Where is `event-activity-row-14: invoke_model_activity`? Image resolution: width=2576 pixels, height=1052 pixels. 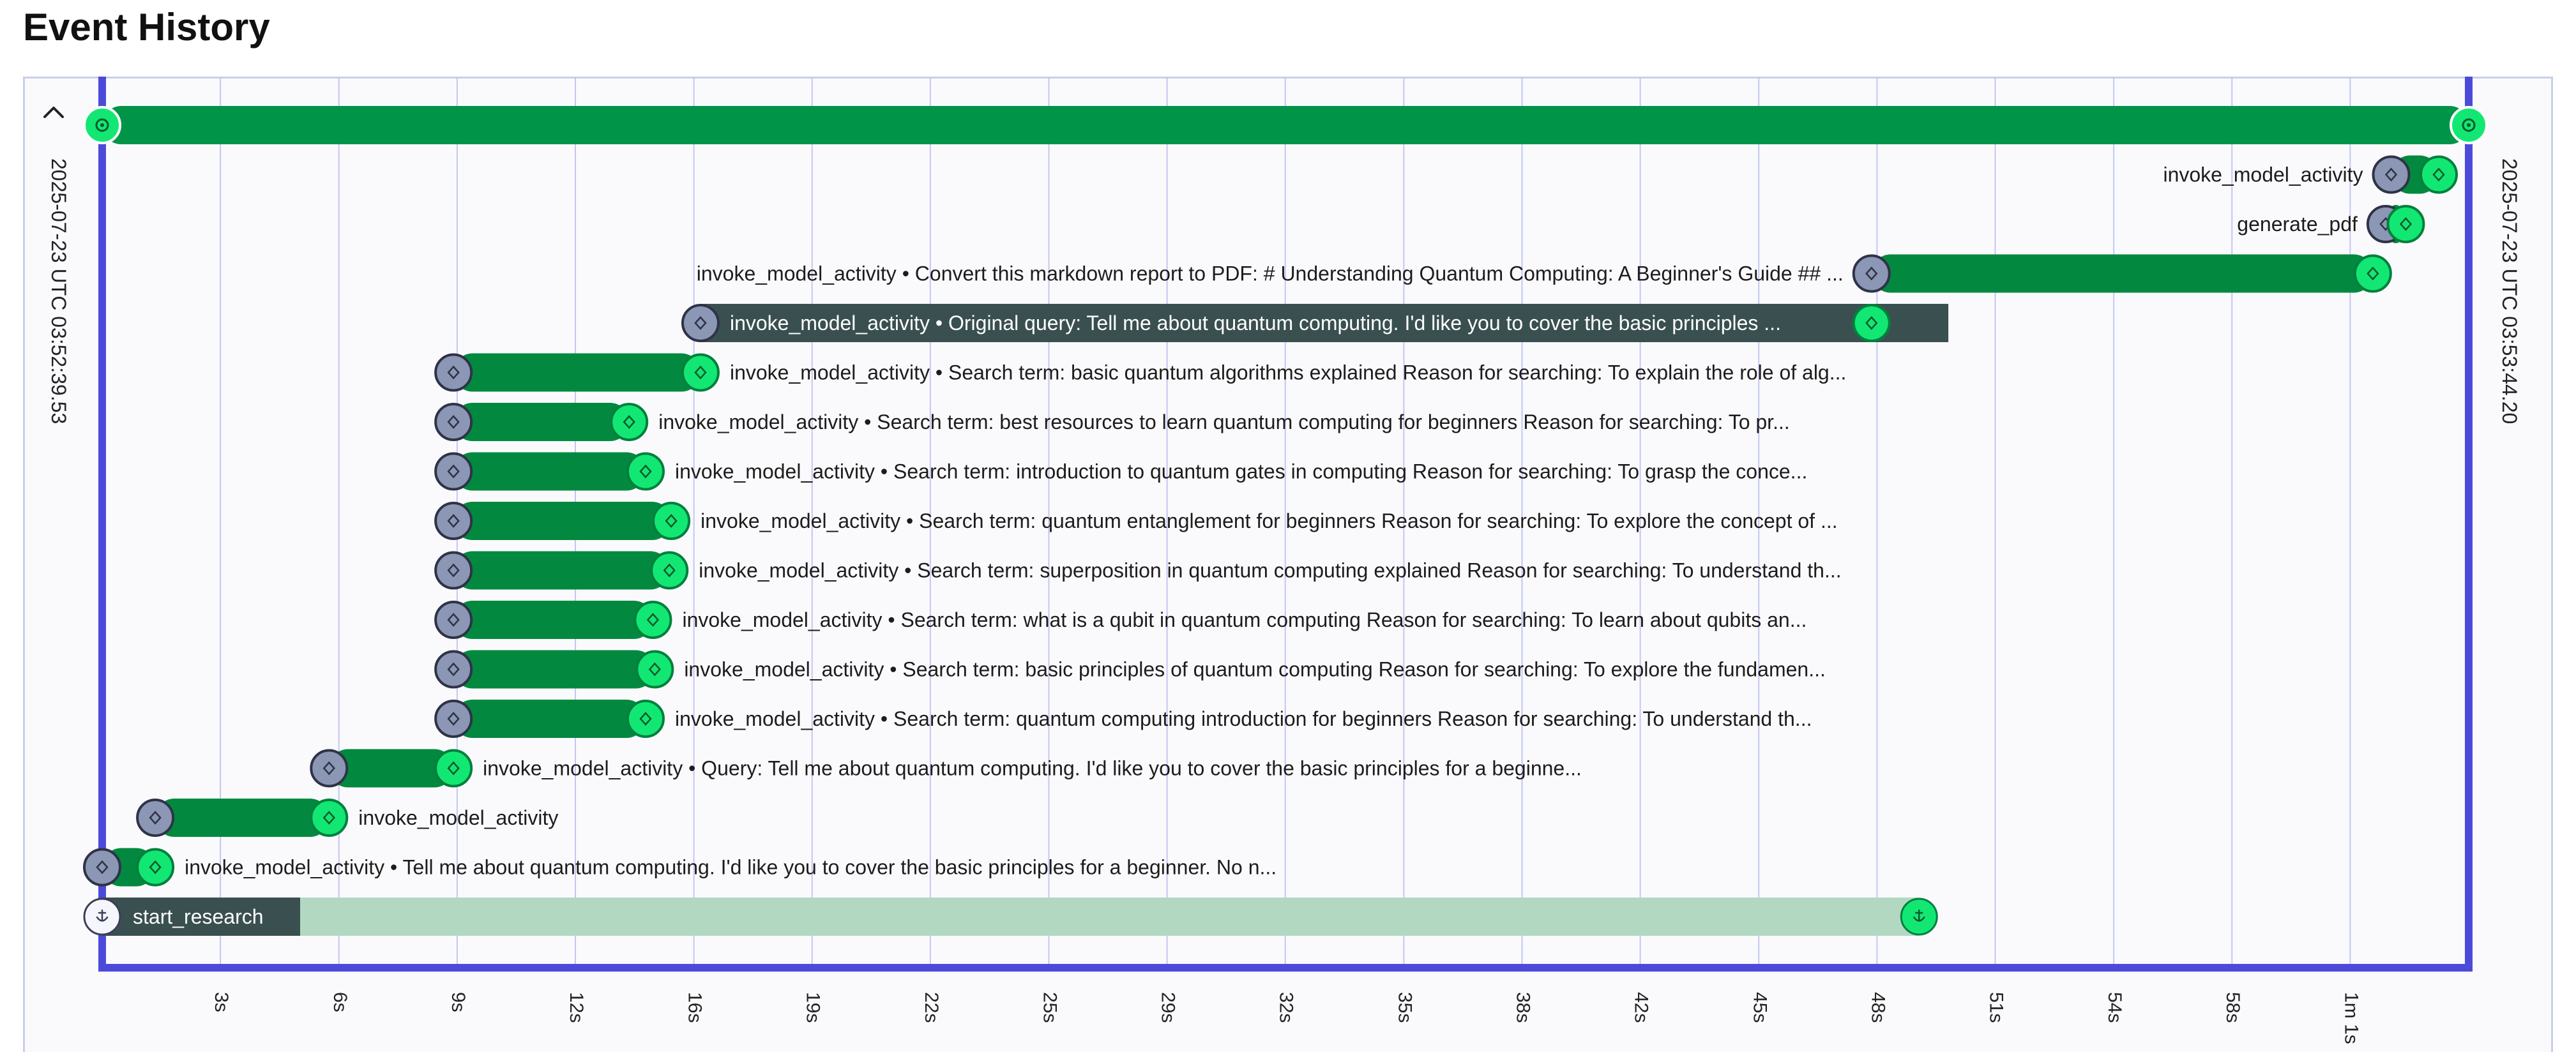
event-activity-row-14: invoke_model_activity is located at coordinates (347, 818).